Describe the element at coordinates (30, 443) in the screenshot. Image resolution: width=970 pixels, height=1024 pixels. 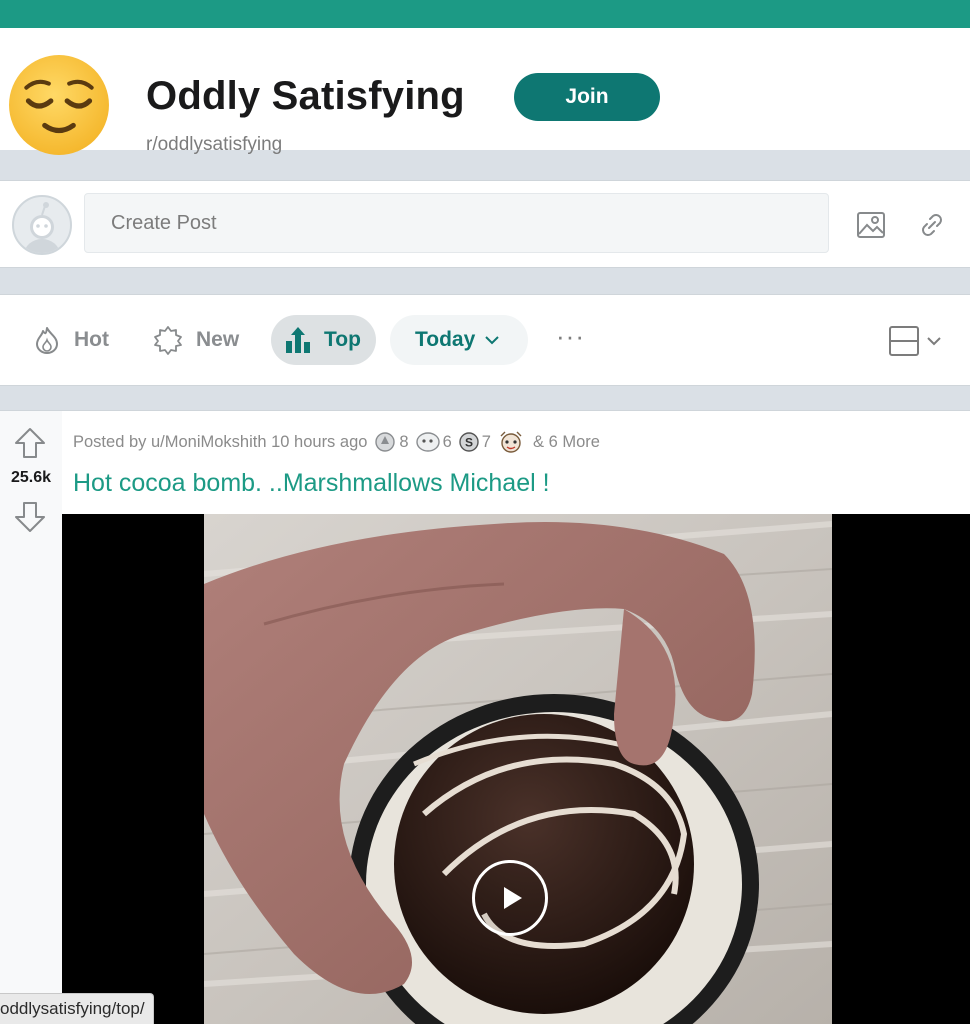
I see `upvote-icon` at that location.